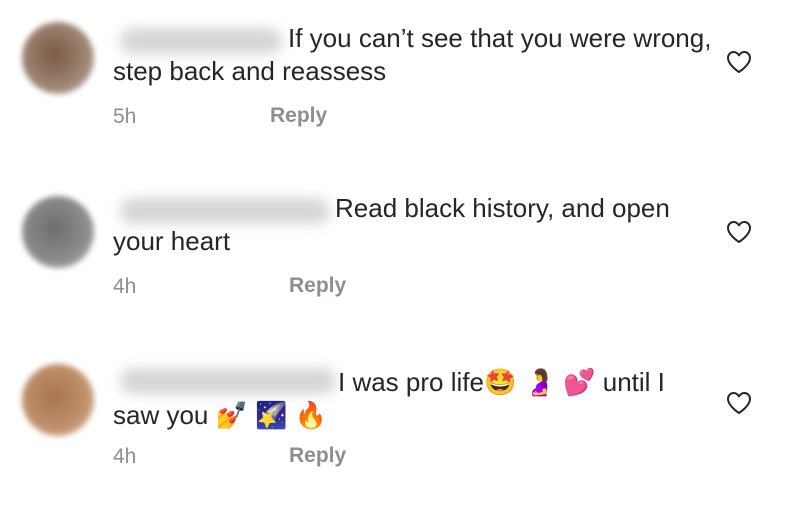  What do you see at coordinates (125, 116) in the screenshot?
I see `comment-timestamp: 5h` at bounding box center [125, 116].